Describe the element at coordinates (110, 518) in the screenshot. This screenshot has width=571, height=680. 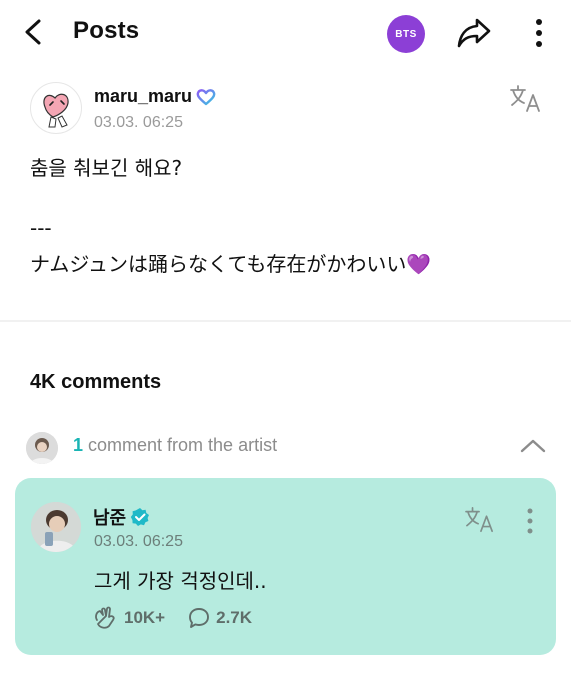
I see `artist-name-label: 남준` at that location.